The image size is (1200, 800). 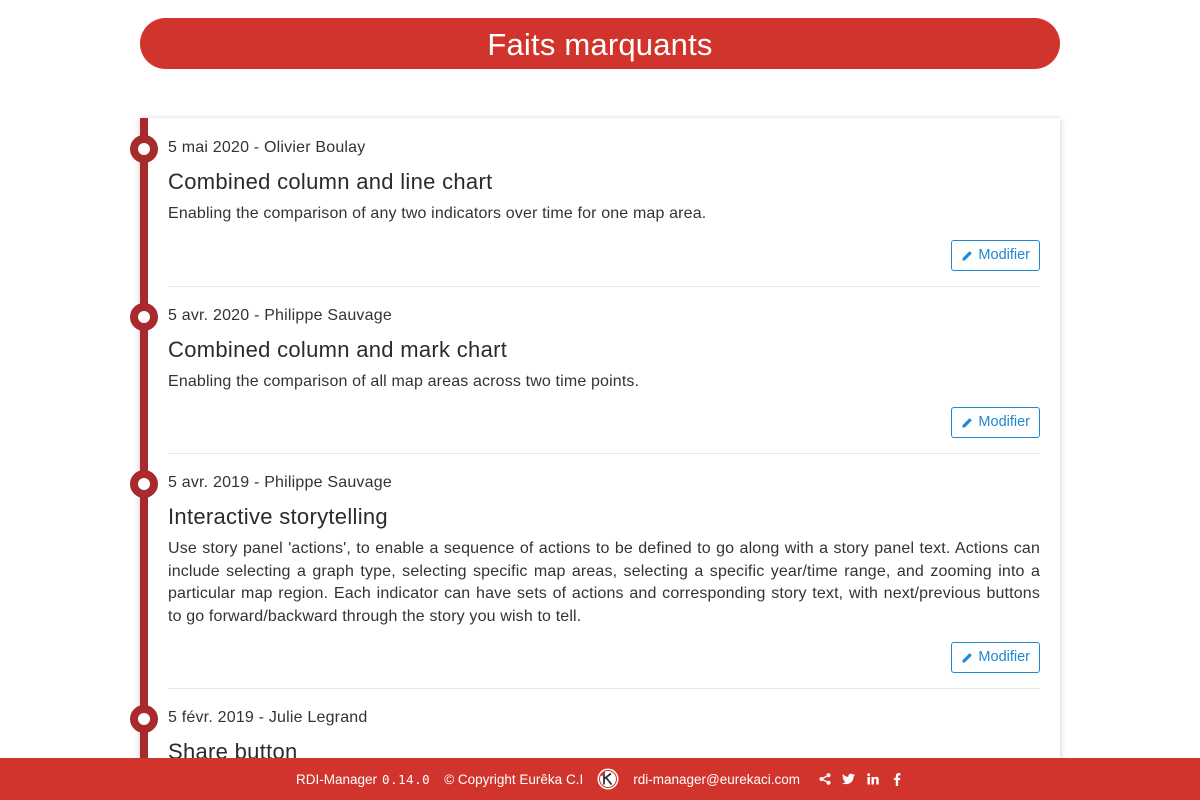 I want to click on footer-copyright: © Copyright Eurêka C.I, so click(x=514, y=779).